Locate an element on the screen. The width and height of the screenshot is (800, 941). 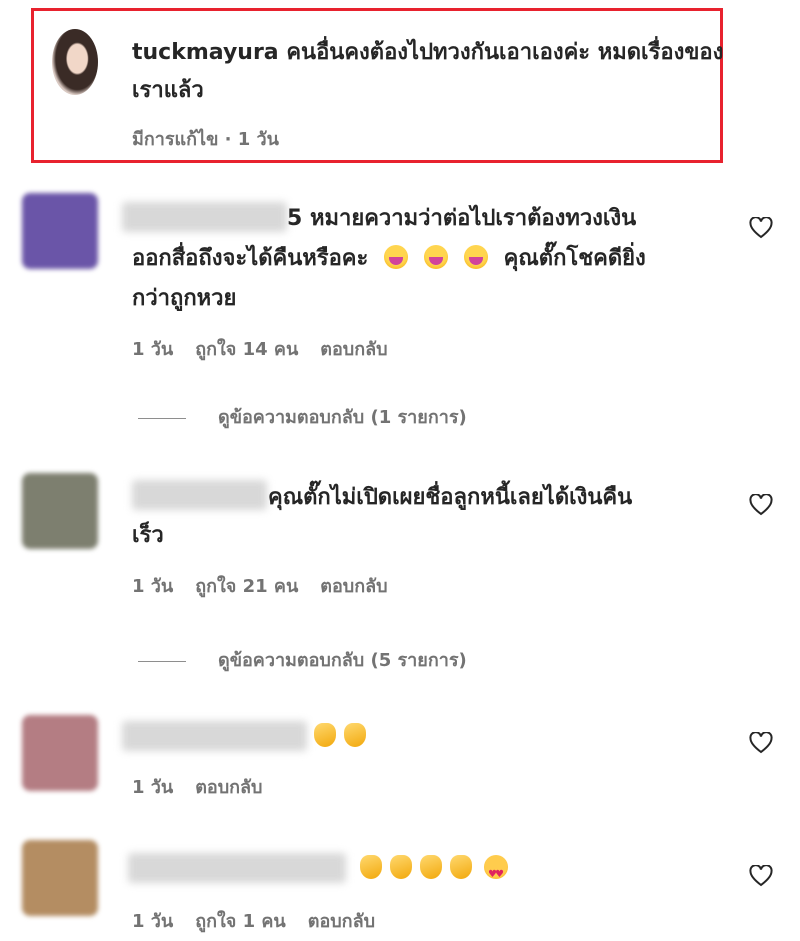
comment-meta: 1 วัน ตอบกลับ is located at coordinates (208, 786).